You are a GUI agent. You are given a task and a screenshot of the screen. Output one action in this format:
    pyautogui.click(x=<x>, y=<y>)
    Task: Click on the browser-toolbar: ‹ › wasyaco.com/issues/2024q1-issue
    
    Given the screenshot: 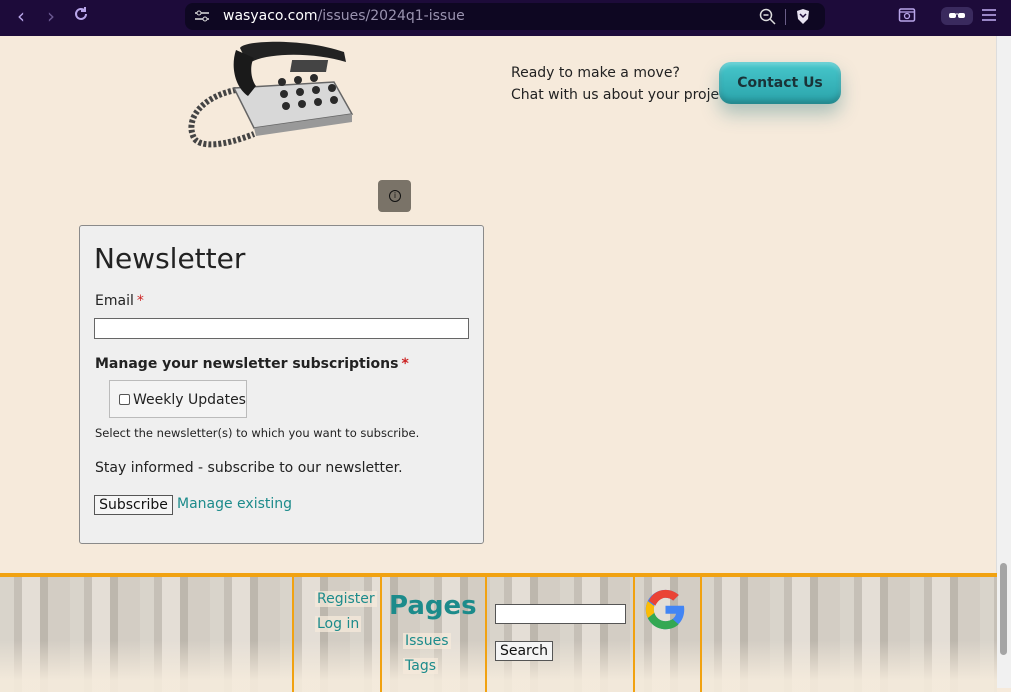 What is the action you would take?
    pyautogui.click(x=505, y=18)
    